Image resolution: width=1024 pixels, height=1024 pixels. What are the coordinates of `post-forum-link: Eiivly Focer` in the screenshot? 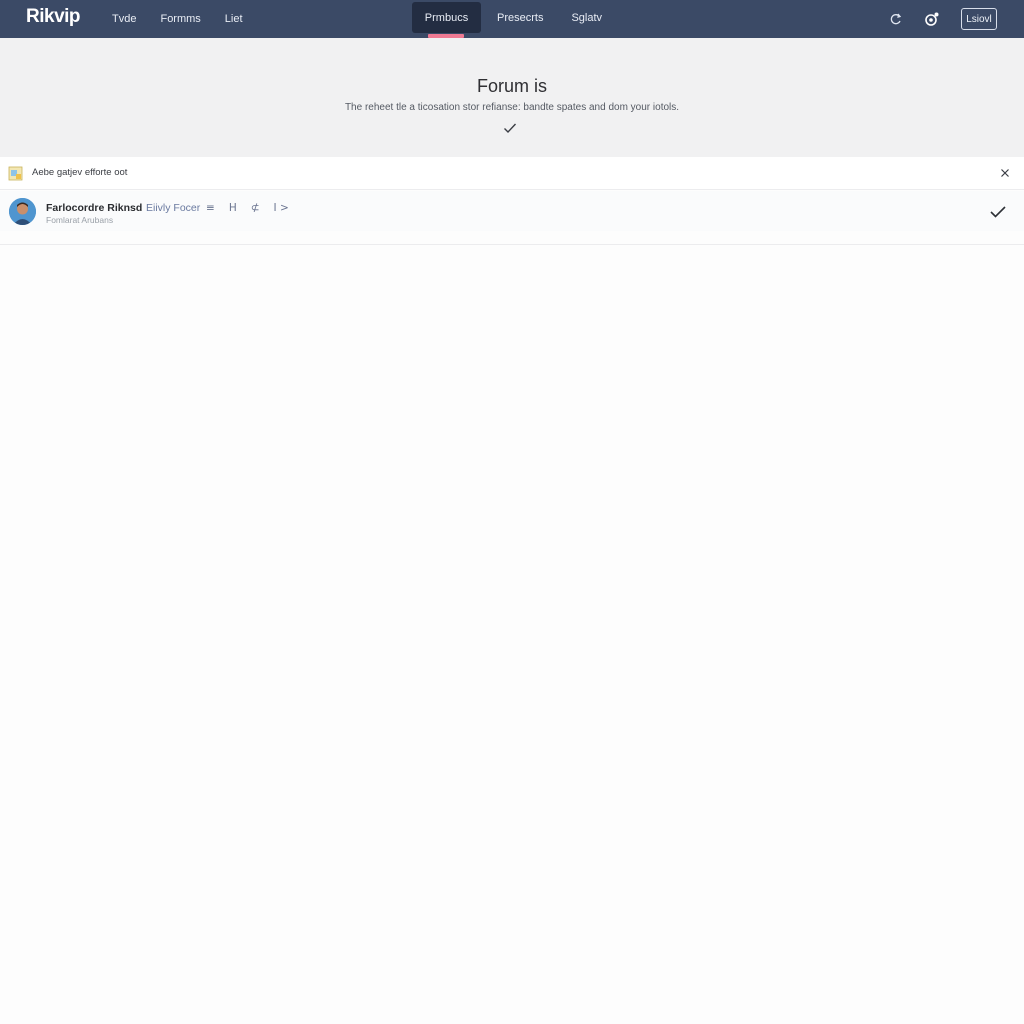 It's located at (173, 208).